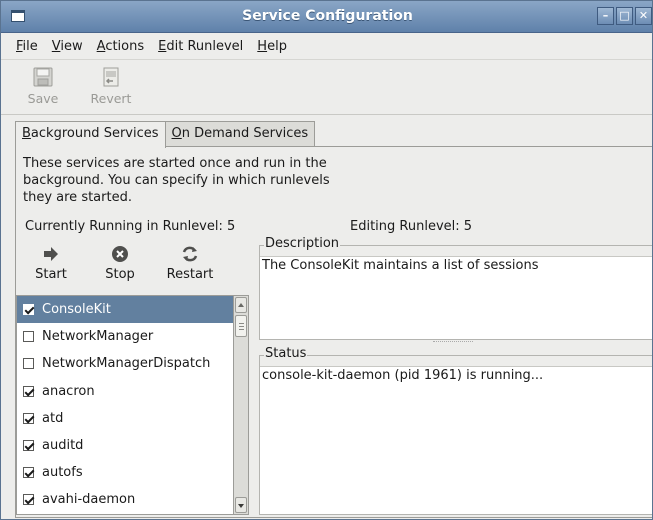 Image resolution: width=653 pixels, height=520 pixels. I want to click on chevron-up-icon, so click(241, 305).